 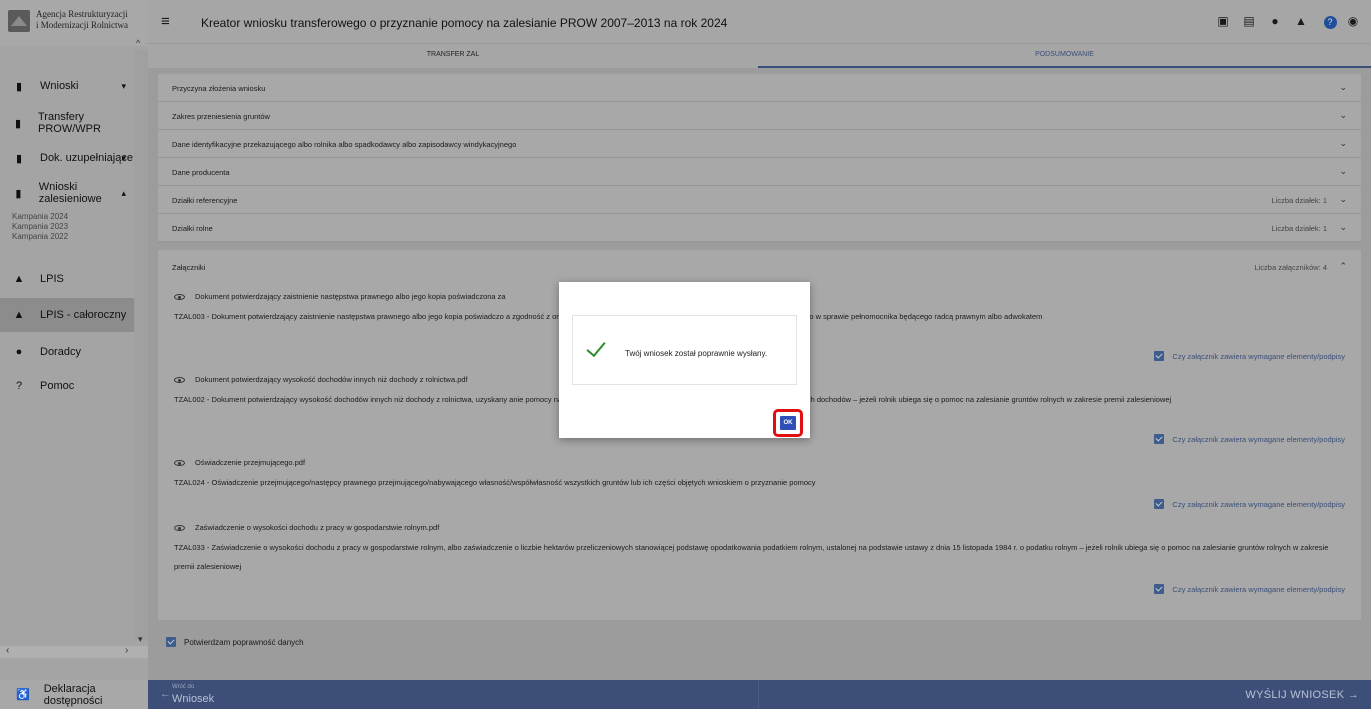 I want to click on sidebar-item-label: LPIS - całoroczny, so click(x=83, y=315).